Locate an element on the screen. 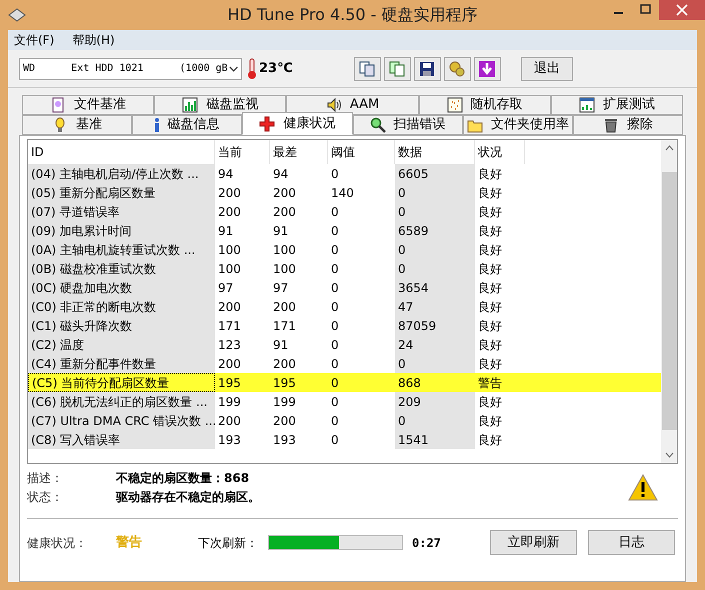 This screenshot has width=705, height=590. next-refresh-label: 下次刷新： is located at coordinates (228, 543).